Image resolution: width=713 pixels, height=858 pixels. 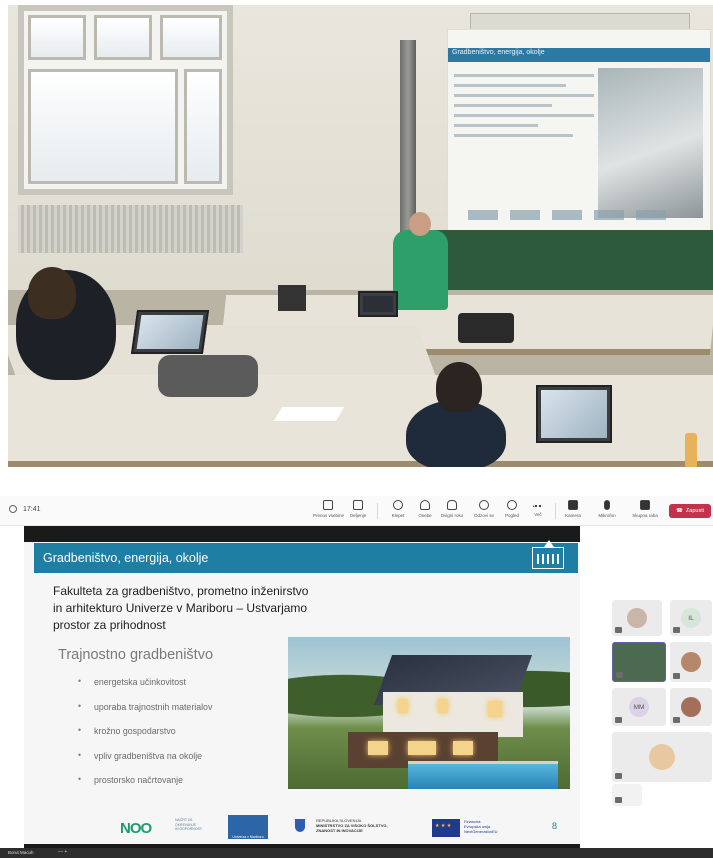 What do you see at coordinates (548, 554) in the screenshot?
I see `university-building-icon` at bounding box center [548, 554].